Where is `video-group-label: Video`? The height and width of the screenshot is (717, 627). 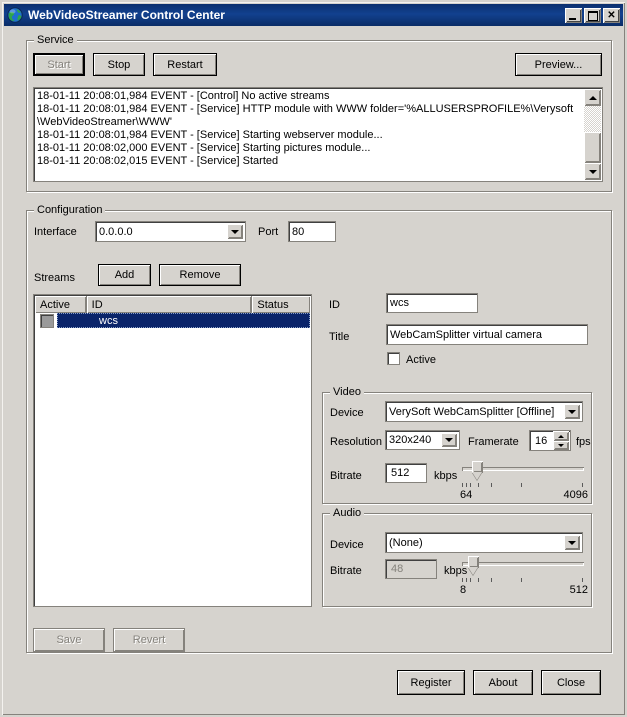 video-group-label: Video is located at coordinates (347, 392).